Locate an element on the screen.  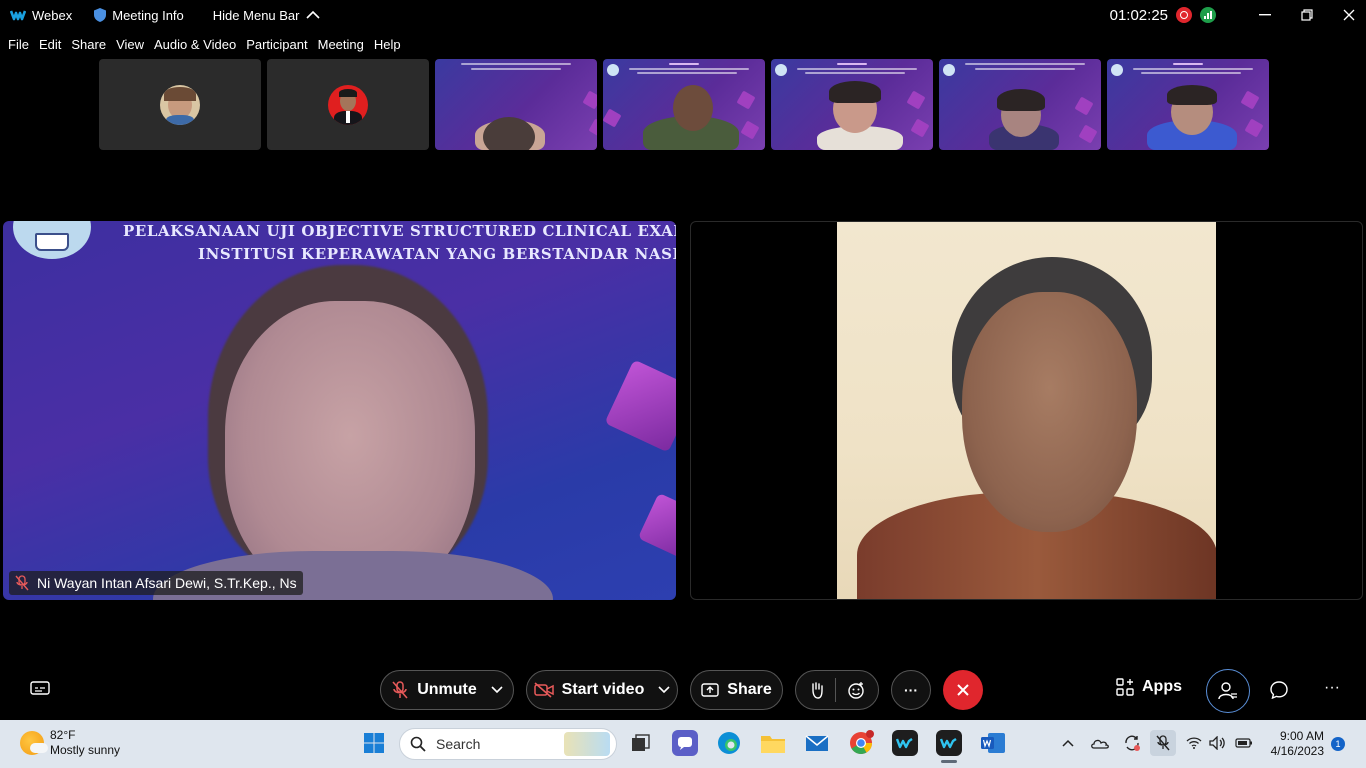
weather-temperature: 82°F is located at coordinates (63, 735).